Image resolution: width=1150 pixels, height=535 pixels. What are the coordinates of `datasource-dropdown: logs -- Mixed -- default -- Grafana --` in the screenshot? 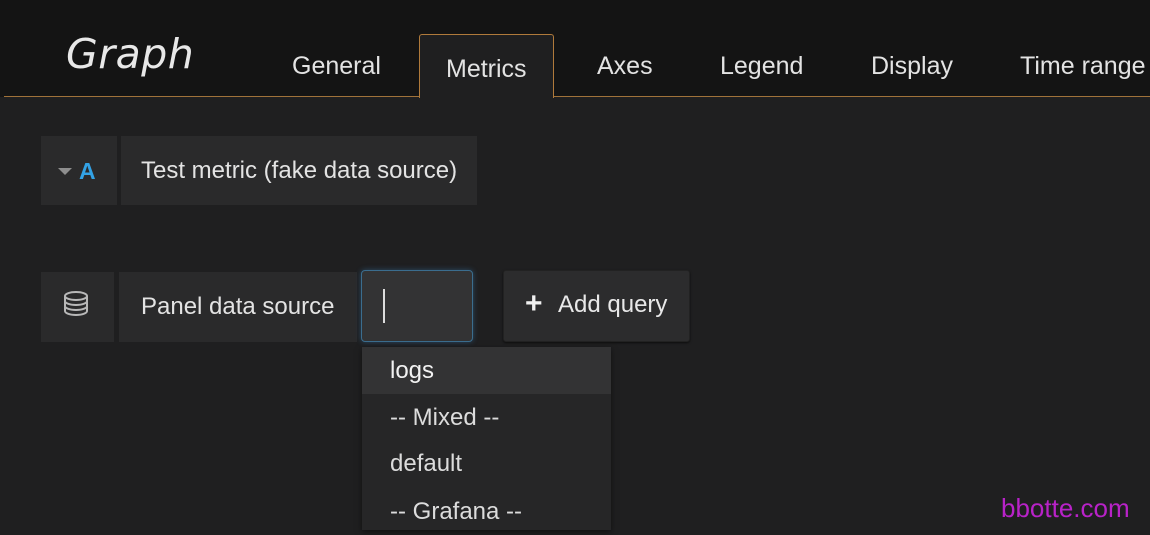 It's located at (486, 438).